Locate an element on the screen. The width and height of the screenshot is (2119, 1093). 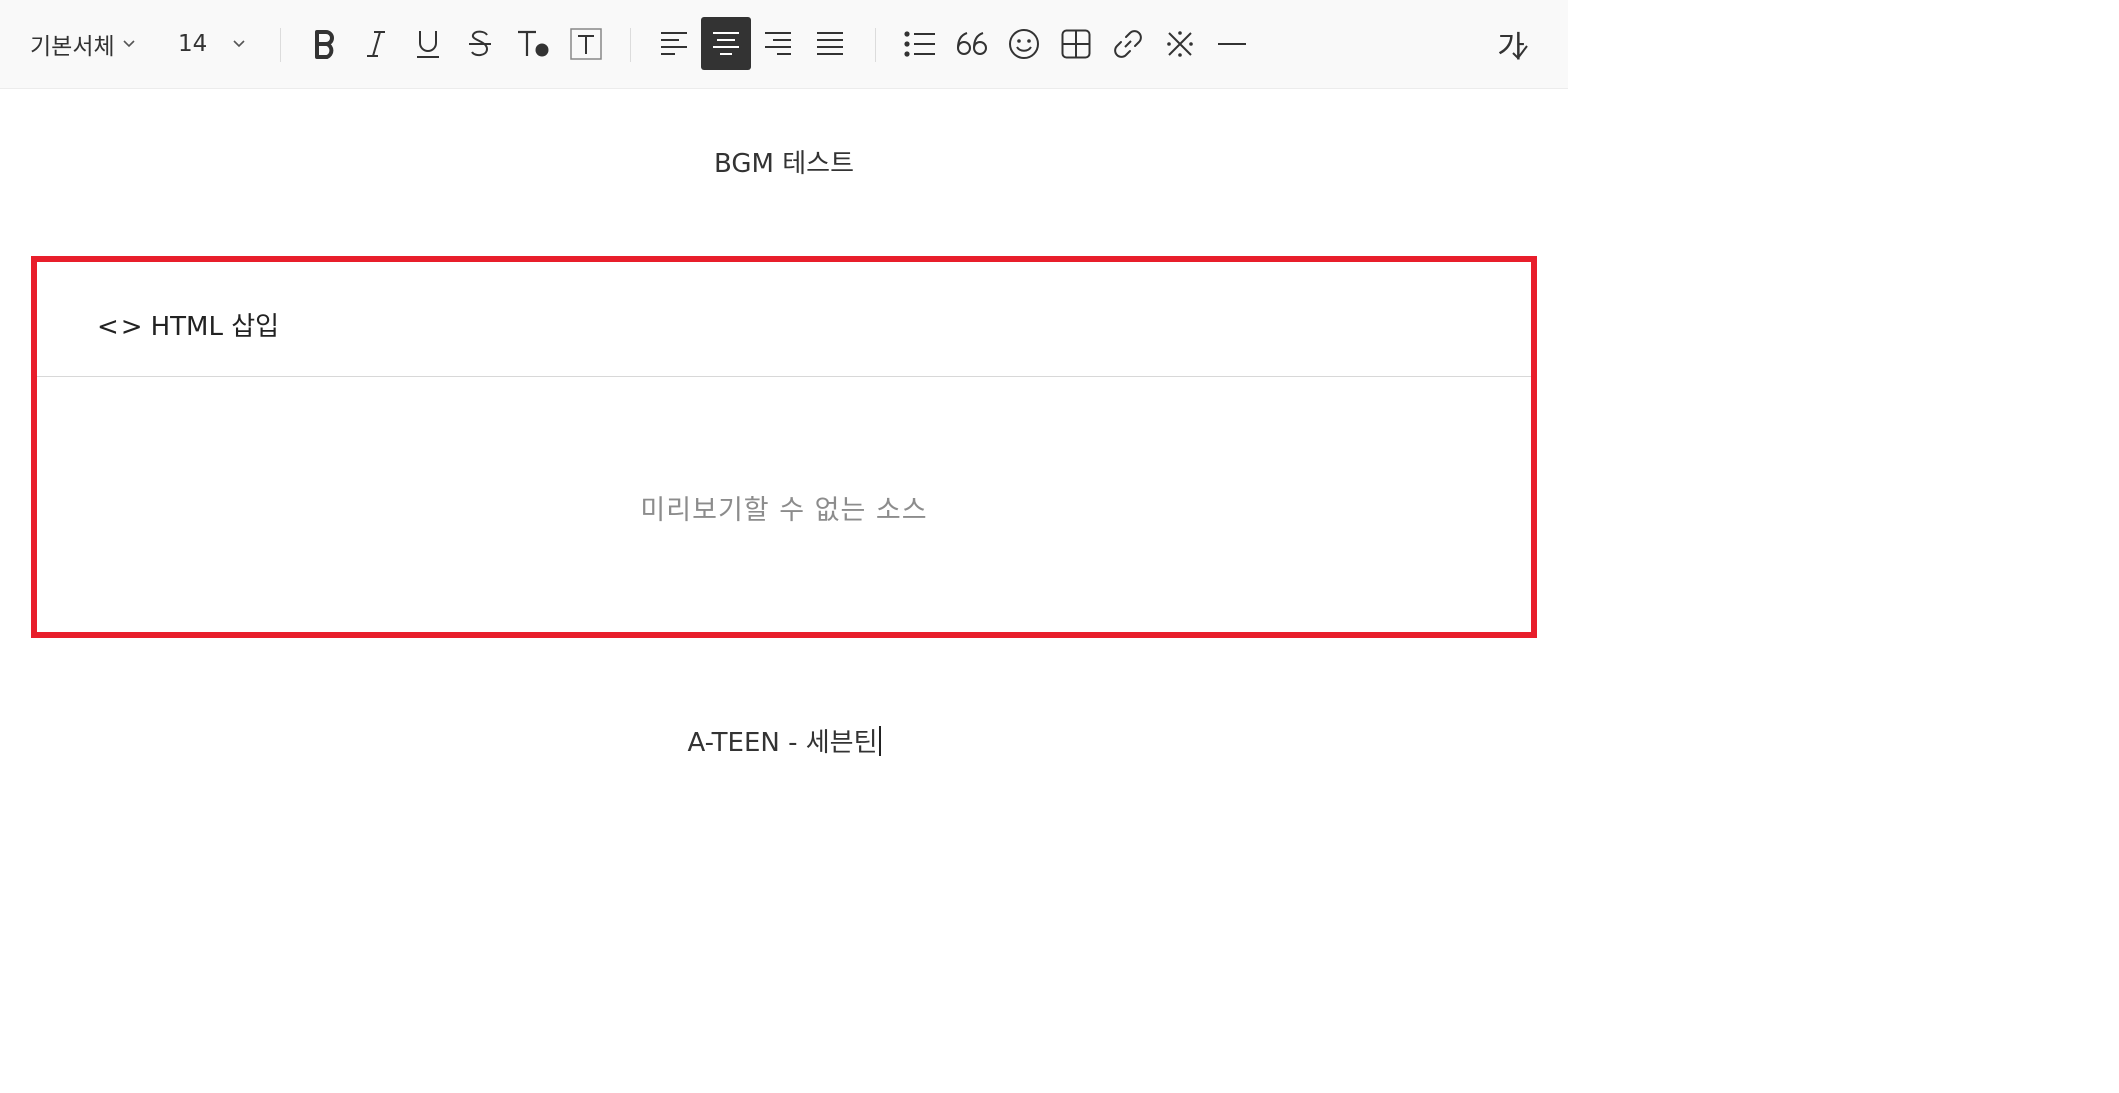
align-right-icon is located at coordinates (778, 43).